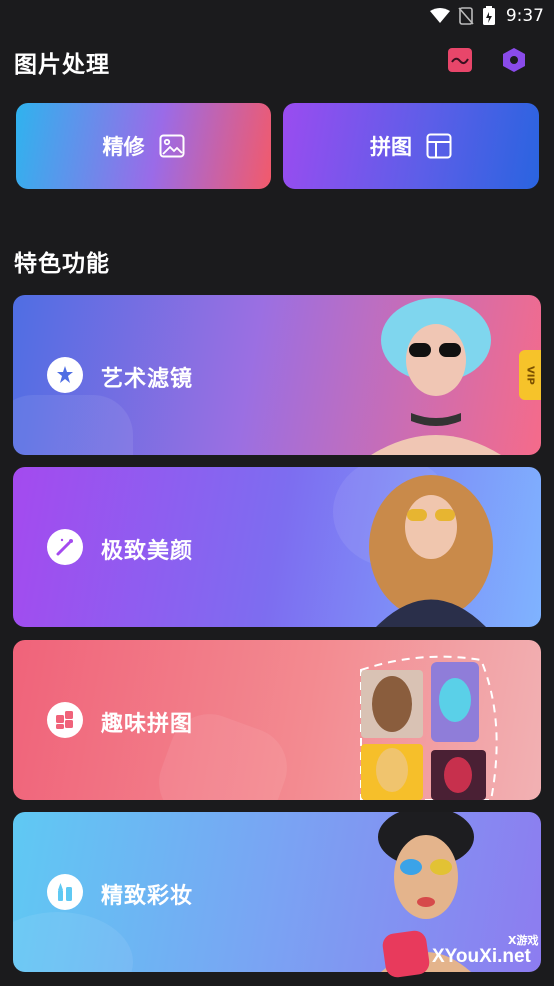 The image size is (554, 986). I want to click on image-icon, so click(171, 146).